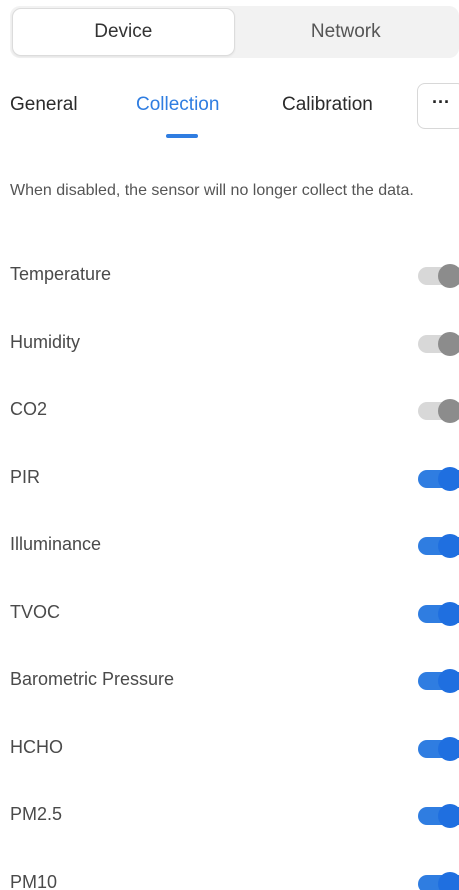  Describe the element at coordinates (229, 683) in the screenshot. I see `toggle-row-barometric-pressure: Barometric Pressure` at that location.